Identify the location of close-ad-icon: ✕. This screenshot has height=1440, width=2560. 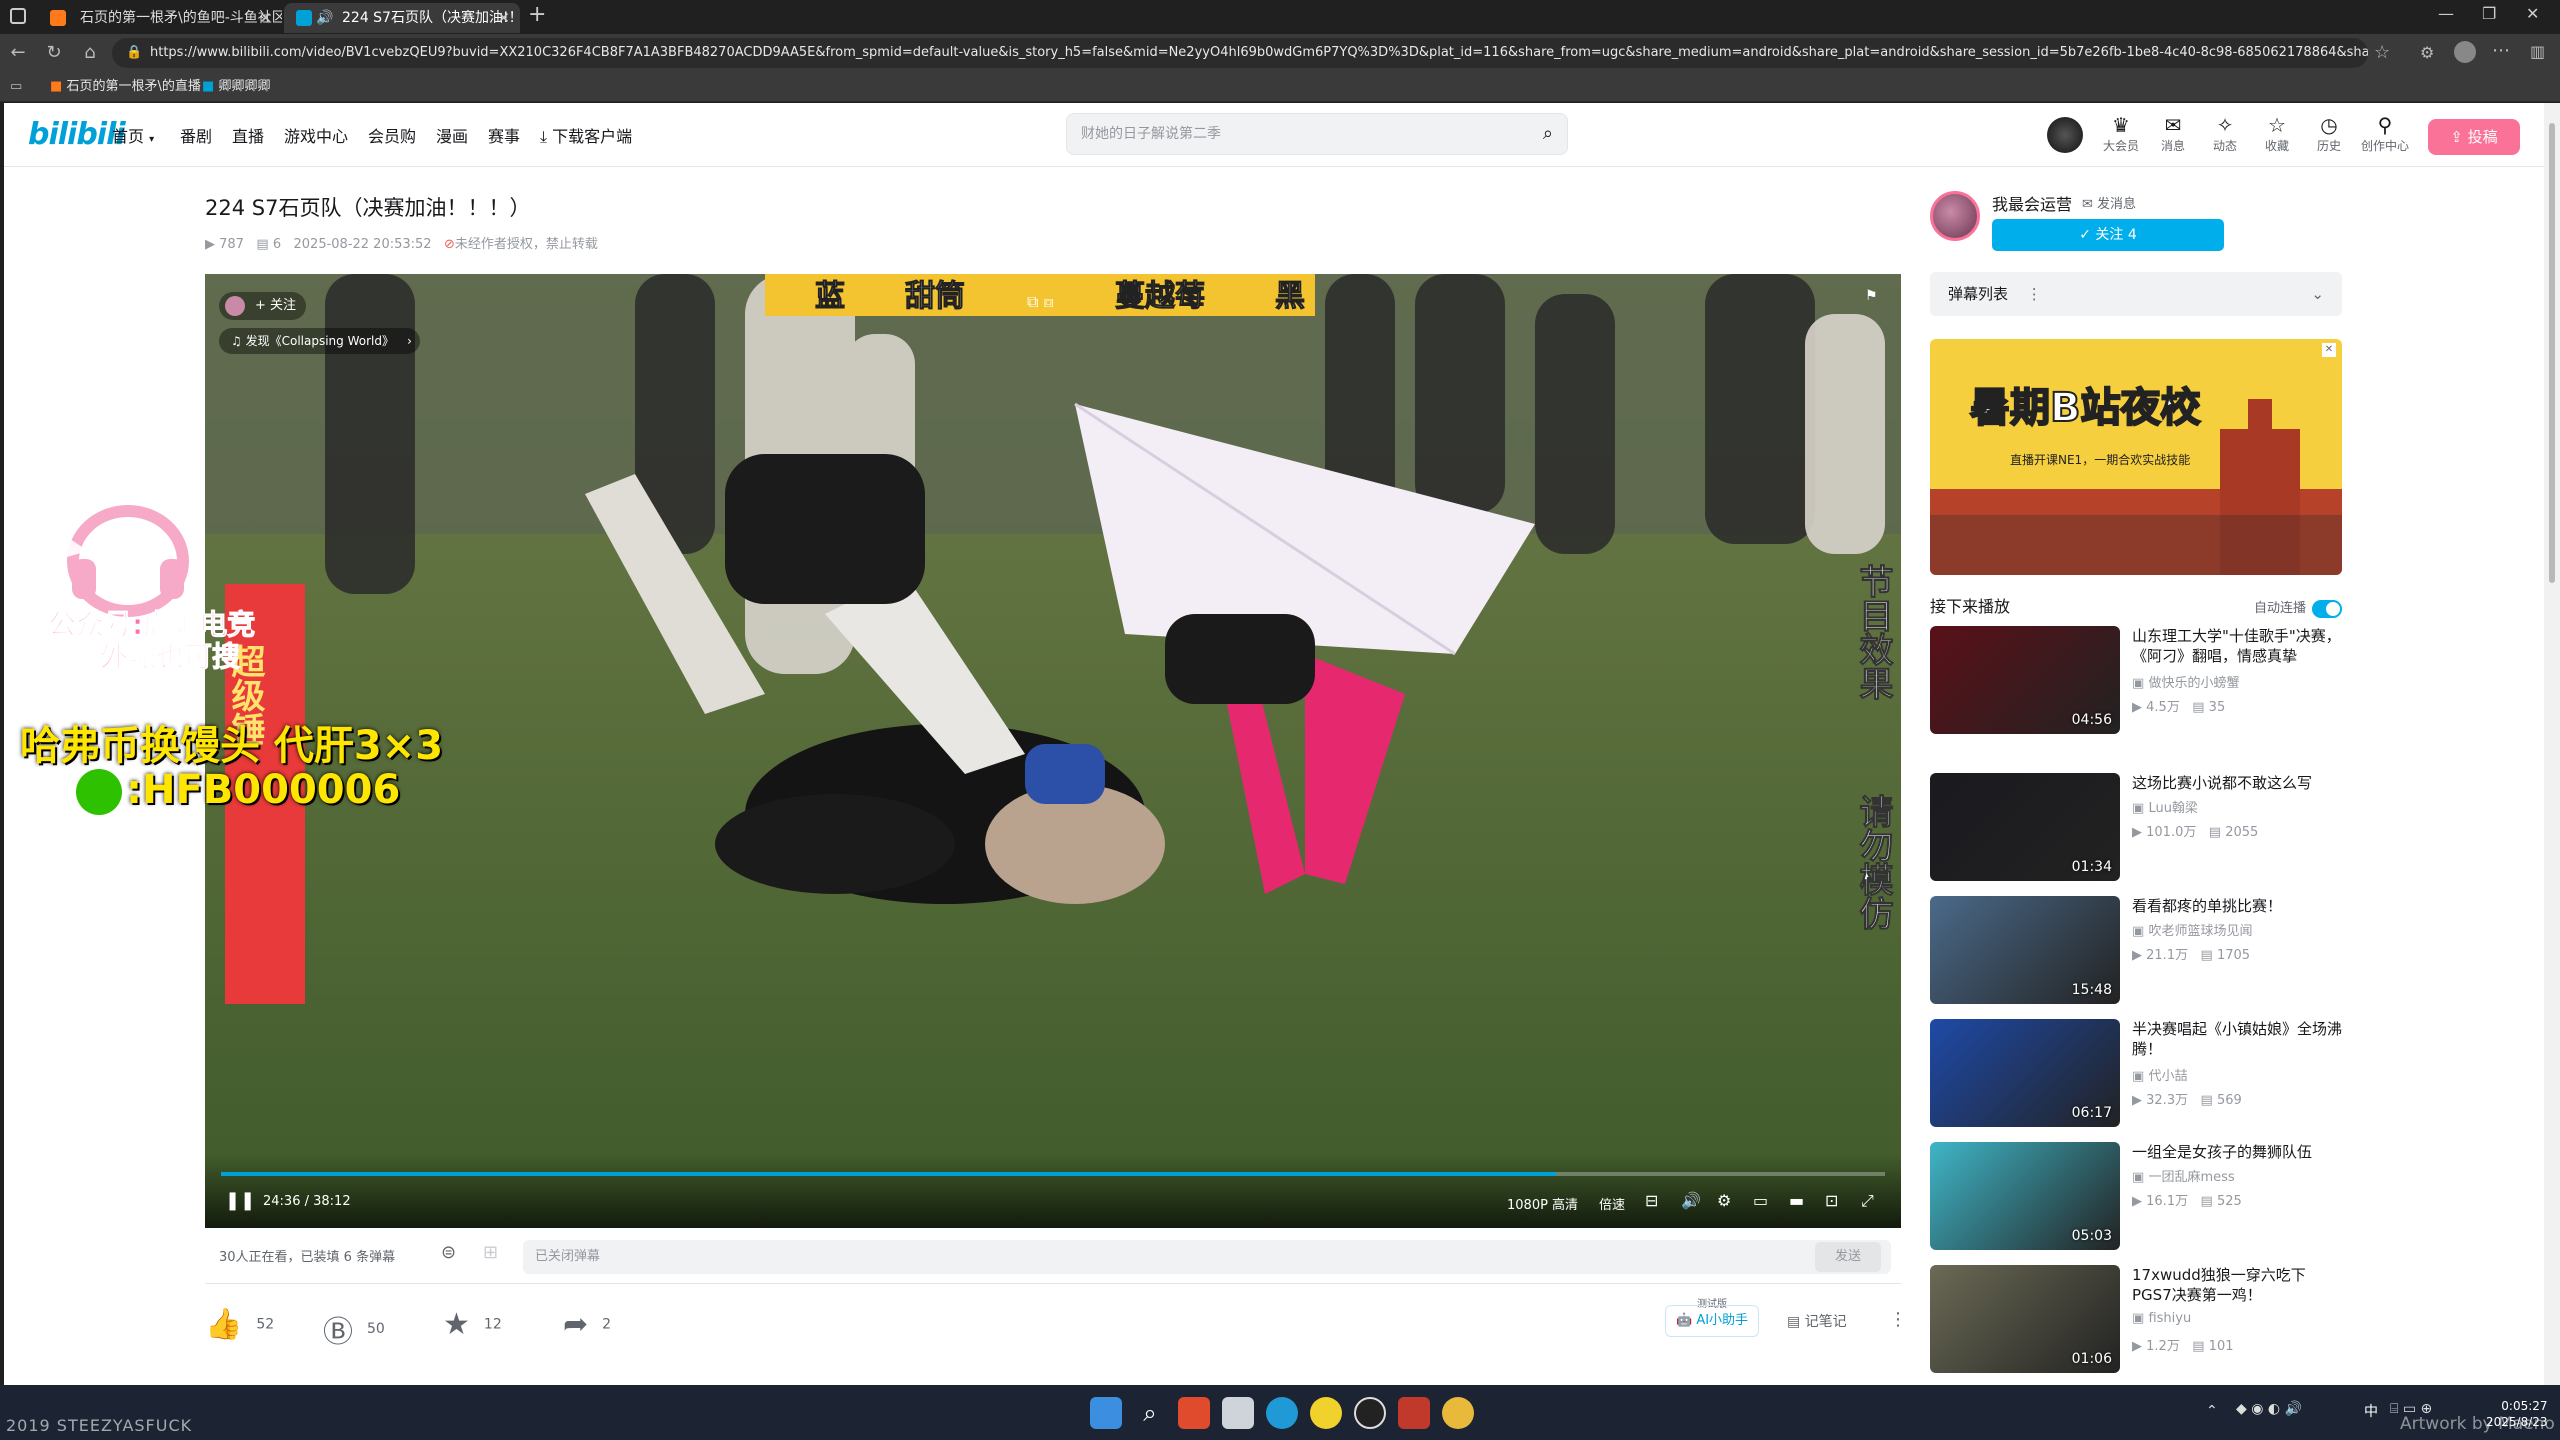
(2329, 350).